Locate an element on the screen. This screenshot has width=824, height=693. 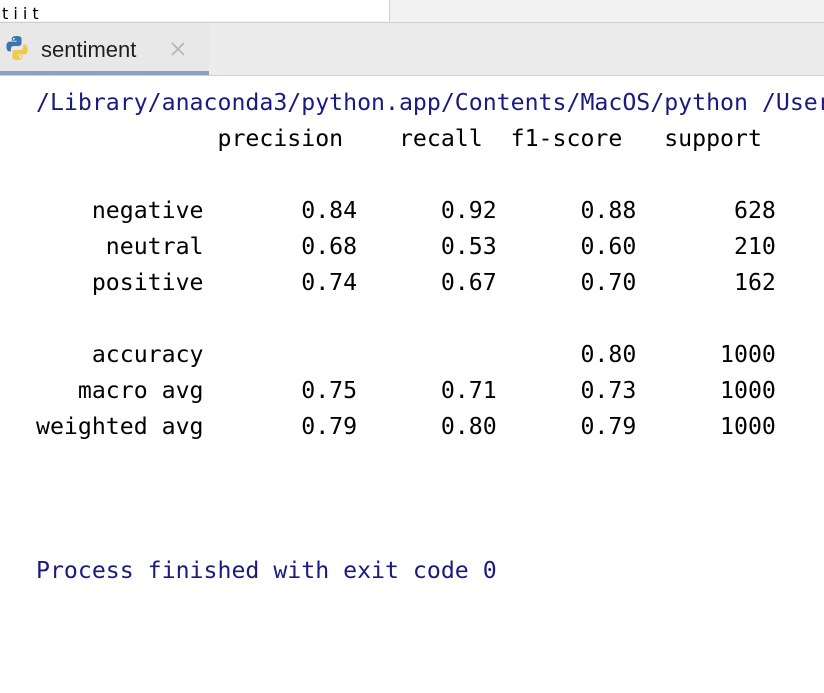
report-line: weighted avg 0.79 0.80 0.79 1000 is located at coordinates (406, 426).